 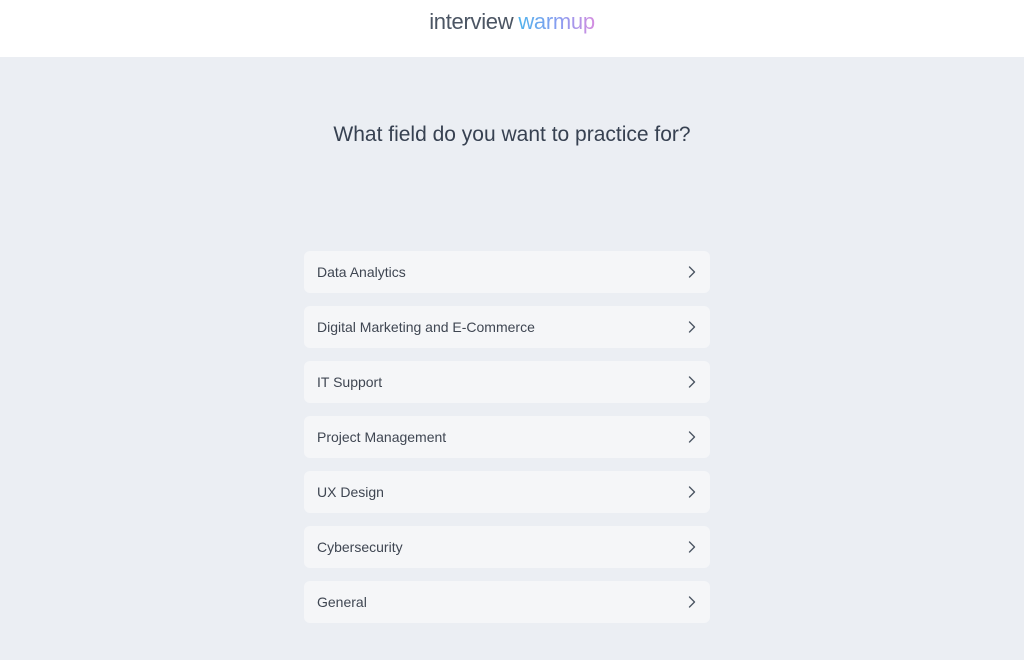 I want to click on logo-text-warmup: warmup, so click(x=556, y=21).